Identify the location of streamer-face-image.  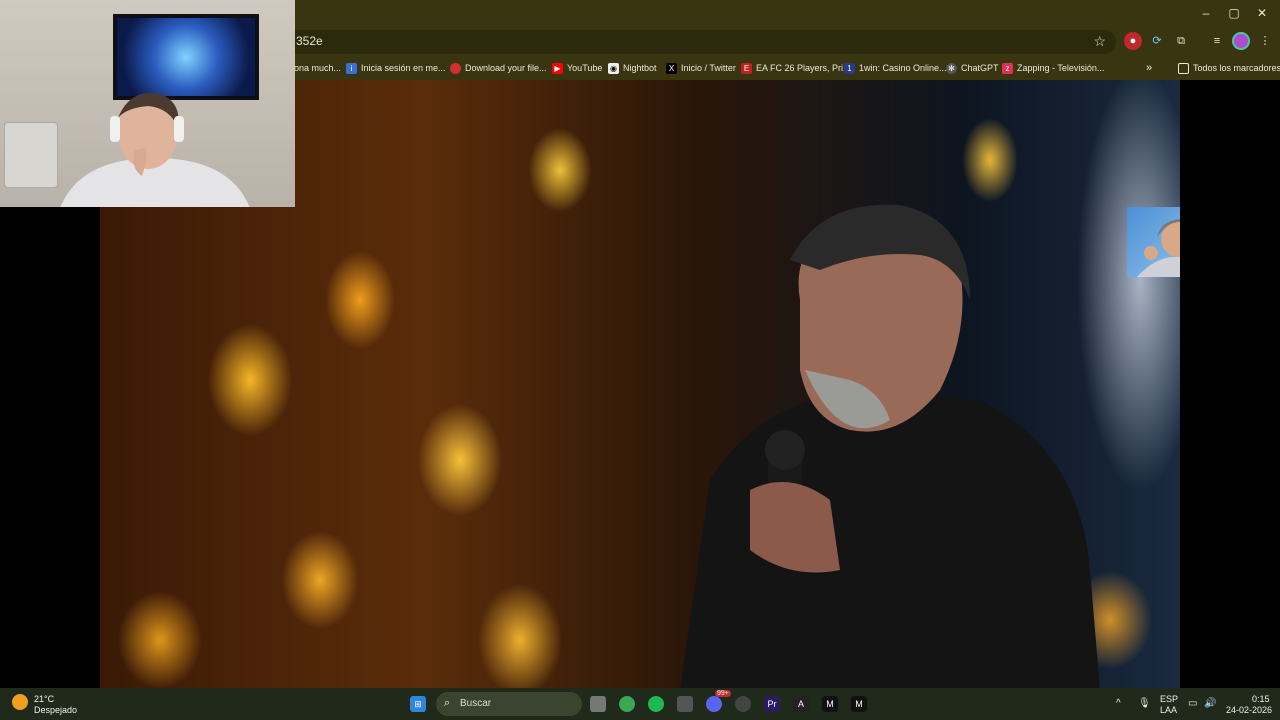
(1158, 248).